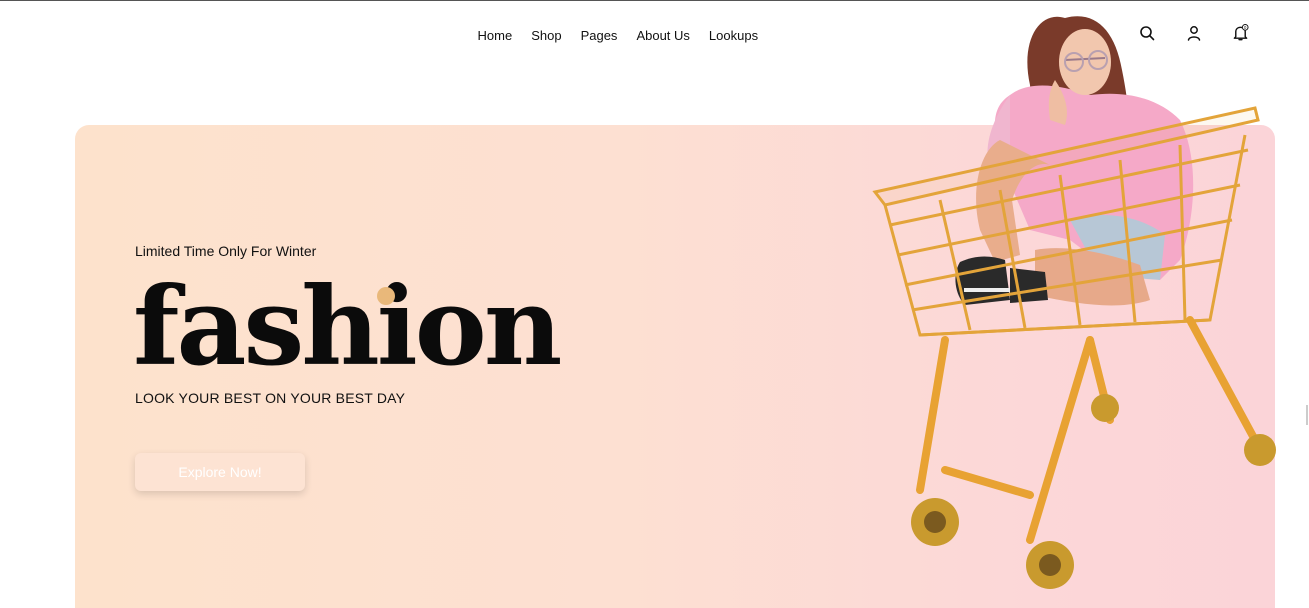  What do you see at coordinates (1307, 415) in the screenshot?
I see `scroll-edge-marker` at bounding box center [1307, 415].